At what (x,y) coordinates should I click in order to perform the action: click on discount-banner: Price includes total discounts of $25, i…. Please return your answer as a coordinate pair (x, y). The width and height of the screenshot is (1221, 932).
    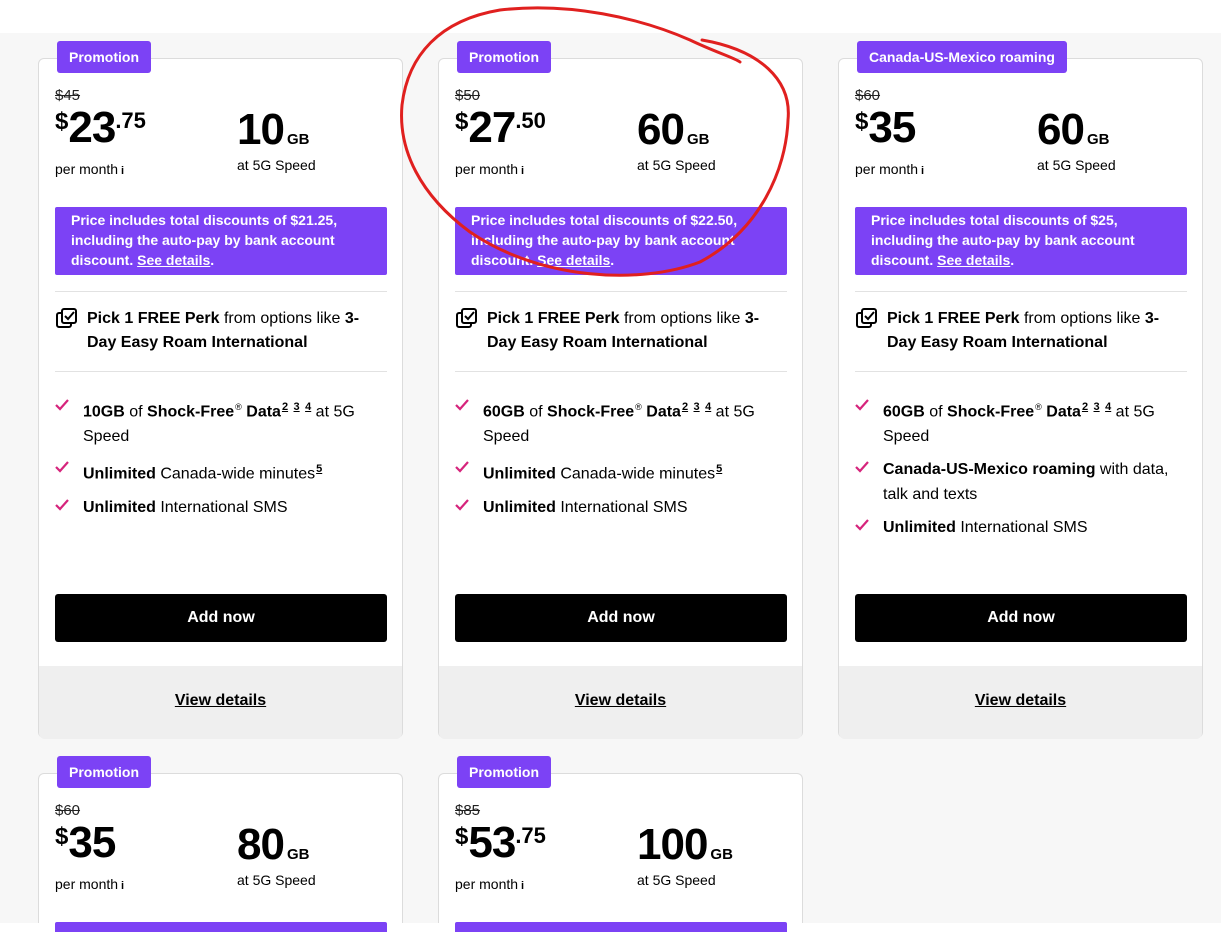
    Looking at the image, I should click on (1021, 241).